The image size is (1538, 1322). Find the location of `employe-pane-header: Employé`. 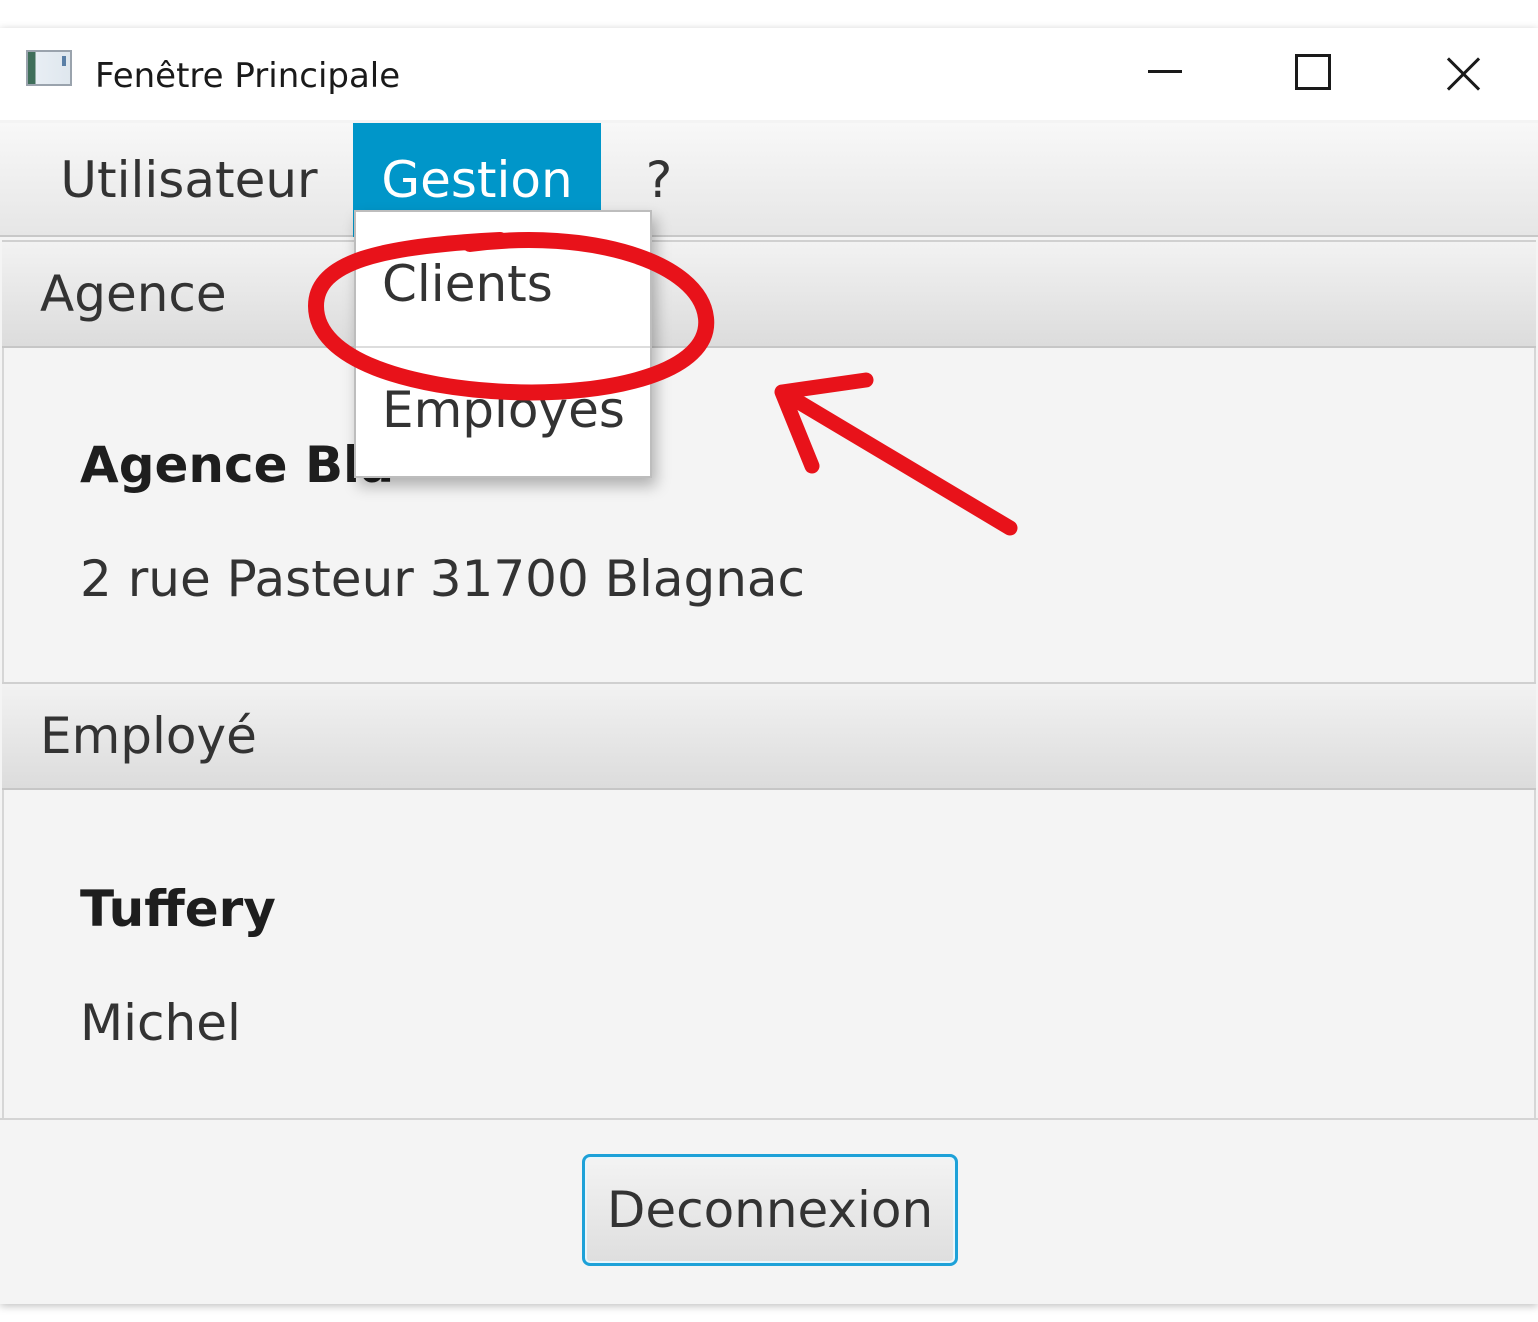

employe-pane-header: Employé is located at coordinates (769, 736).